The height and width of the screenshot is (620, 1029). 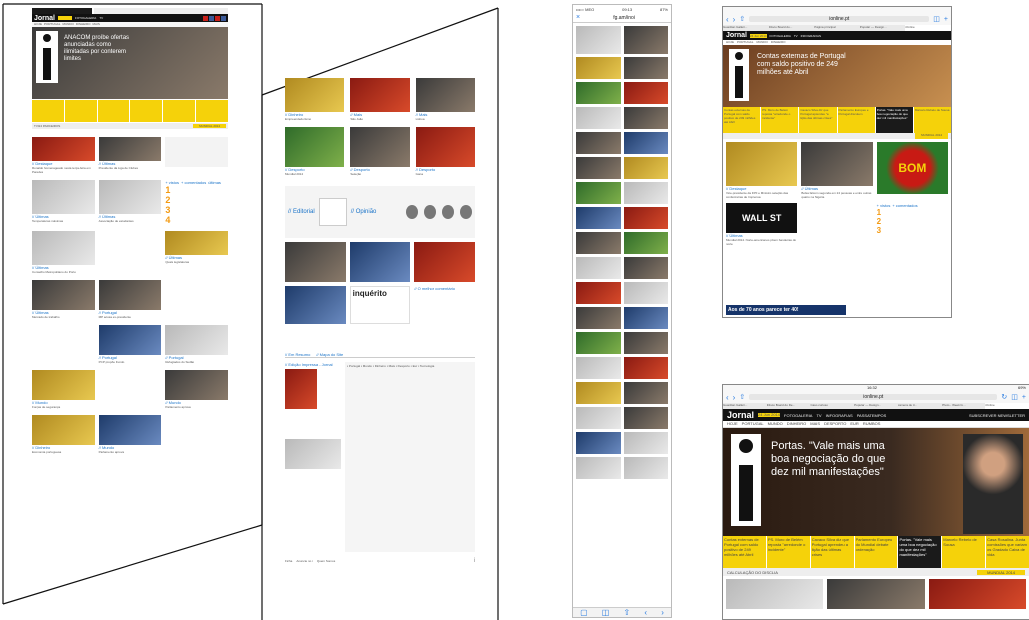 What do you see at coordinates (313, 454) in the screenshot?
I see `thumb-grid` at bounding box center [313, 454].